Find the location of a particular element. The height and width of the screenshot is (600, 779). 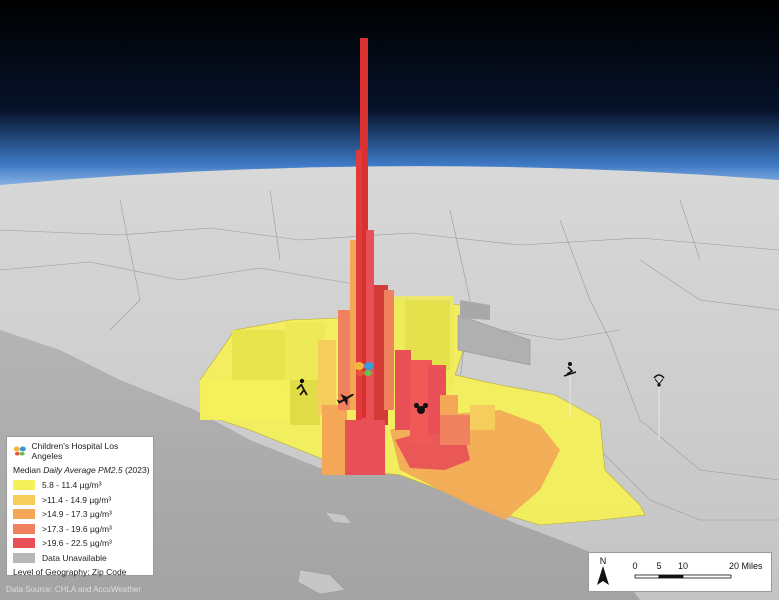

legend-hospital-label: Children's Hospital Los Angeles is located at coordinates (75, 451).